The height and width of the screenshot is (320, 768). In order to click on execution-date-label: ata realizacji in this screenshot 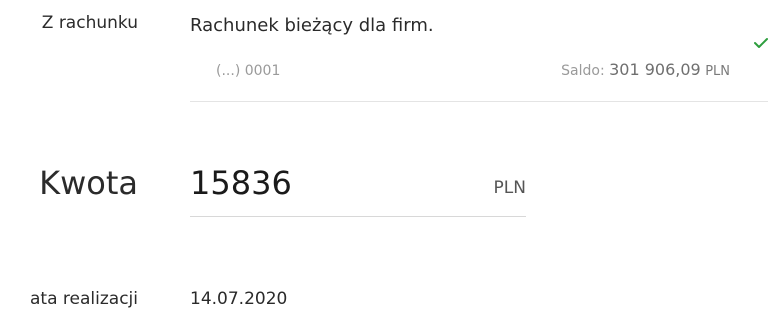, I will do `click(84, 299)`.